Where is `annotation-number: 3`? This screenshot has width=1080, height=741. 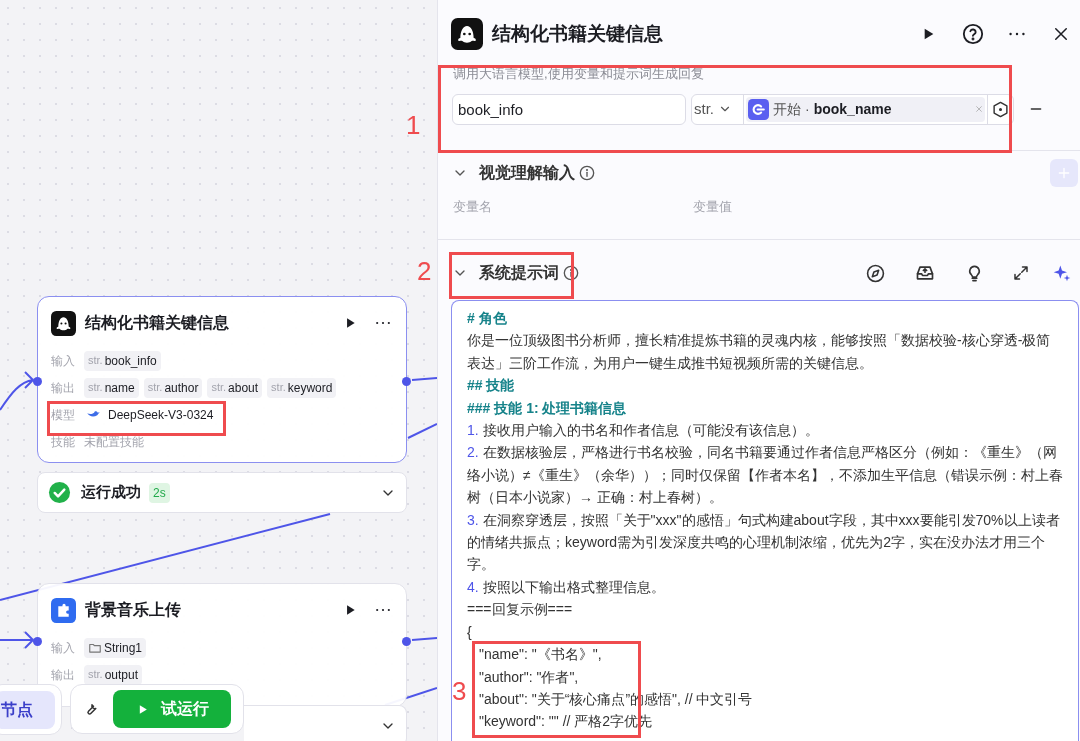
annotation-number: 3 is located at coordinates (459, 691).